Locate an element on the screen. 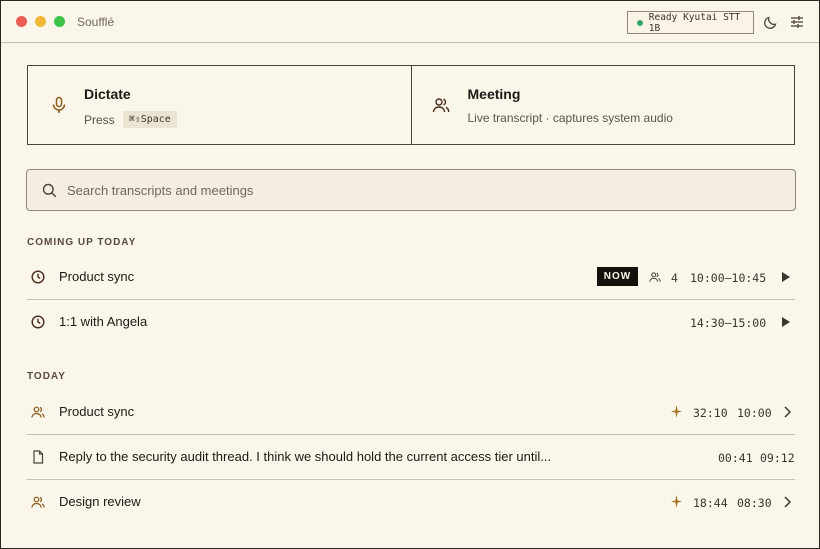 The image size is (820, 549). status-badge: Ready Kyutai STT 1B is located at coordinates (690, 22).